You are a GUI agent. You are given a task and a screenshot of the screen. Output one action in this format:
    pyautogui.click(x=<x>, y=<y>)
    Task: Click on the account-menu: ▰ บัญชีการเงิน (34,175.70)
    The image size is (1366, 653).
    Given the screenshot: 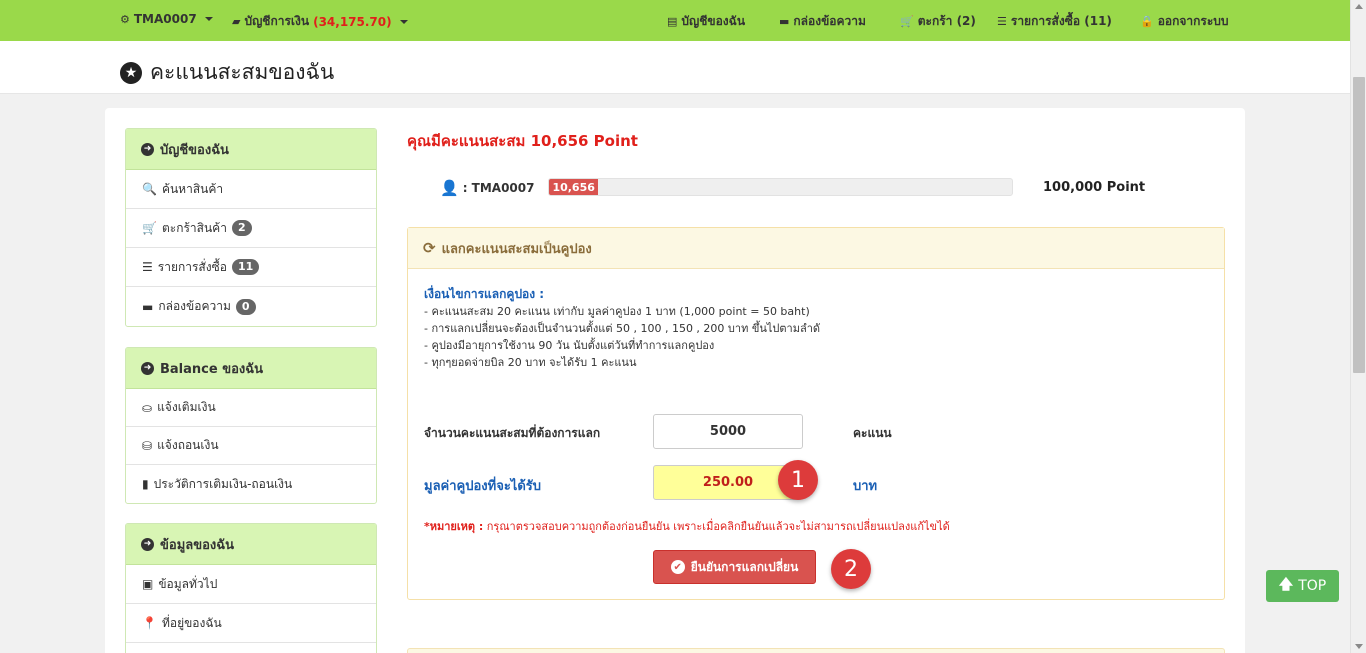 What is the action you would take?
    pyautogui.click(x=320, y=21)
    